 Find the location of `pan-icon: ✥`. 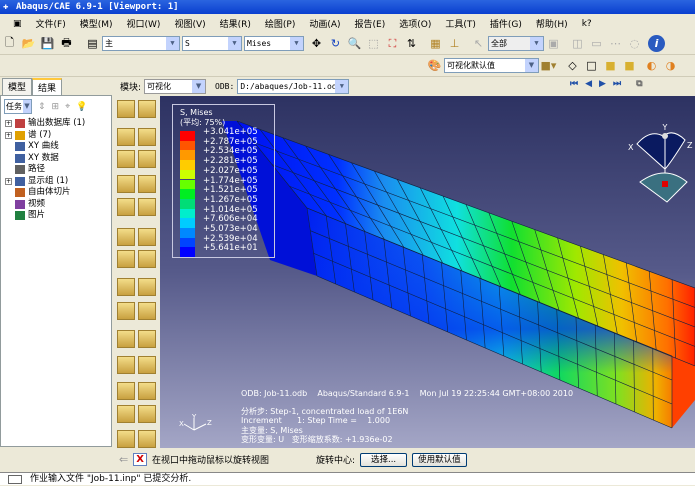

pan-icon: ✥ is located at coordinates (316, 43).